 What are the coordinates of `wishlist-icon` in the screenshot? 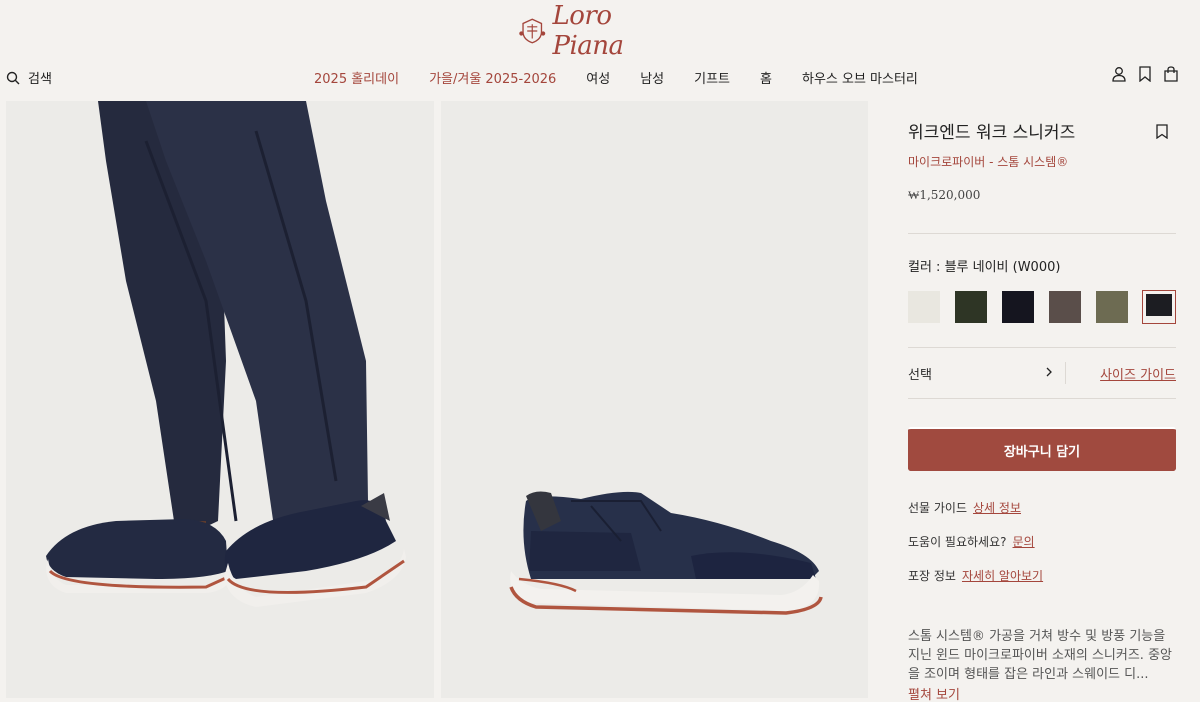 It's located at (1145, 74).